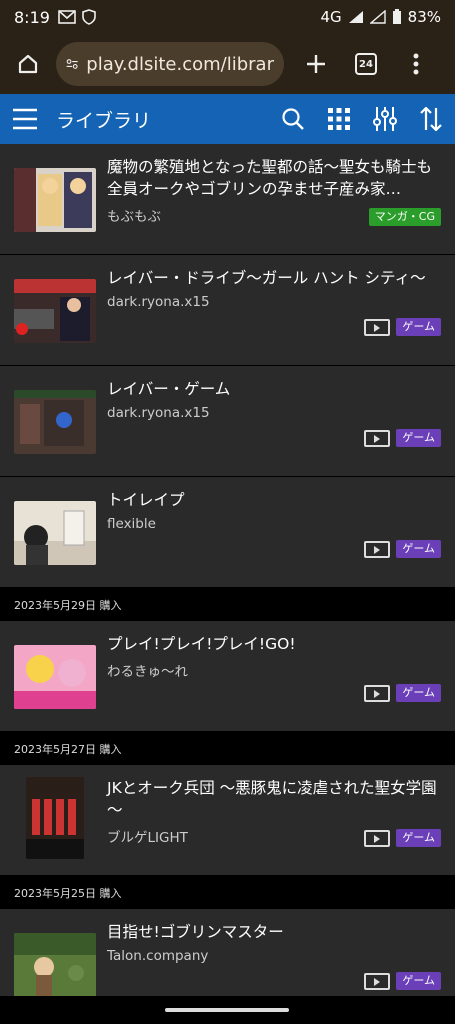 This screenshot has width=455, height=1024. I want to click on battery-icon, so click(396, 16).